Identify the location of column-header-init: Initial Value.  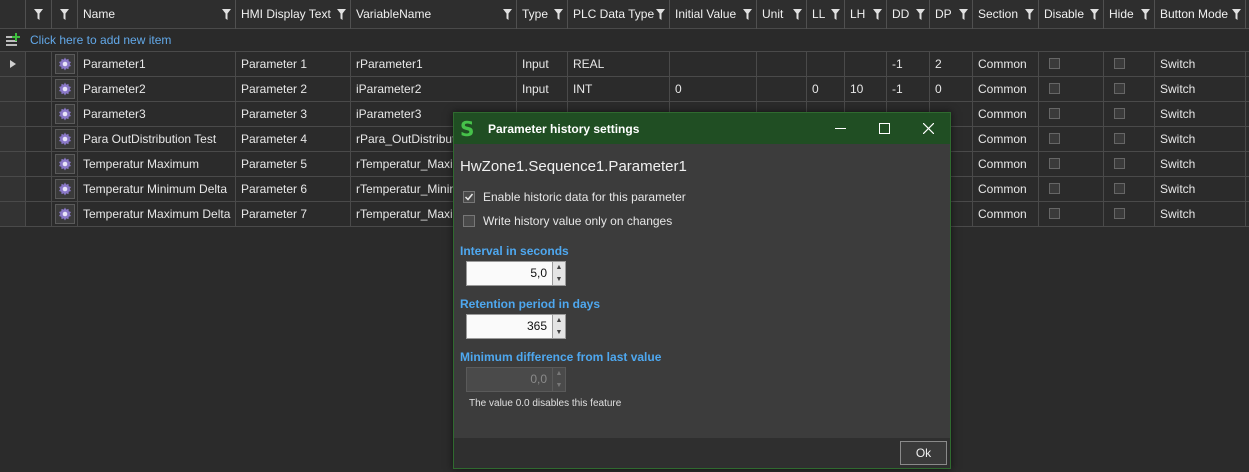
(713, 14).